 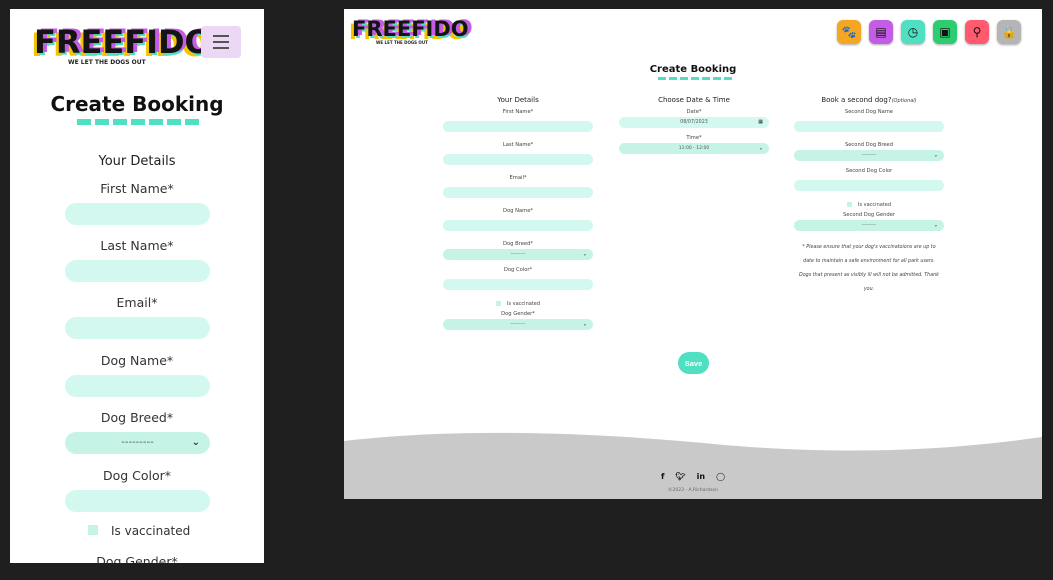 What do you see at coordinates (849, 204) in the screenshot?
I see `second-vaccinated-checkbox` at bounding box center [849, 204].